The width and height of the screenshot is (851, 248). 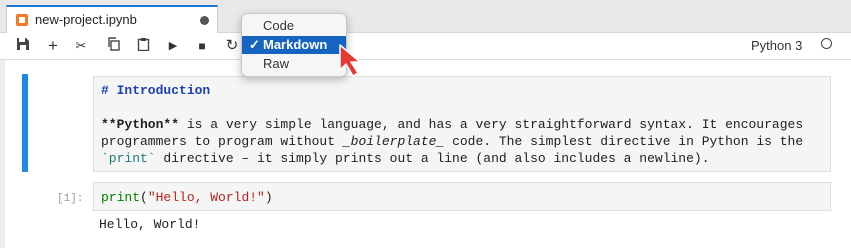 What do you see at coordinates (268, 197) in the screenshot?
I see `code-paren: )` at bounding box center [268, 197].